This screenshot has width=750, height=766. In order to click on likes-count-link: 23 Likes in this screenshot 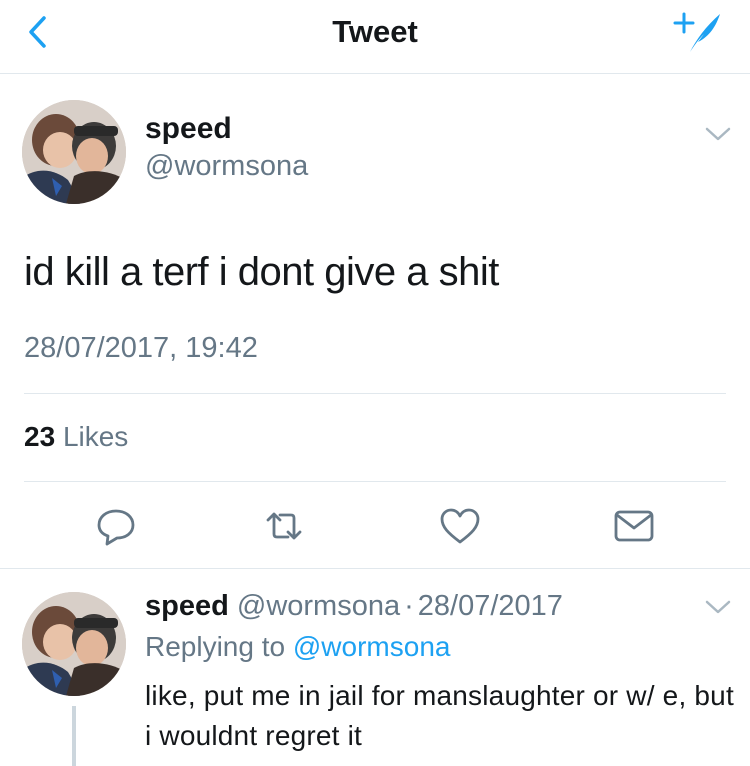, I will do `click(76, 437)`.